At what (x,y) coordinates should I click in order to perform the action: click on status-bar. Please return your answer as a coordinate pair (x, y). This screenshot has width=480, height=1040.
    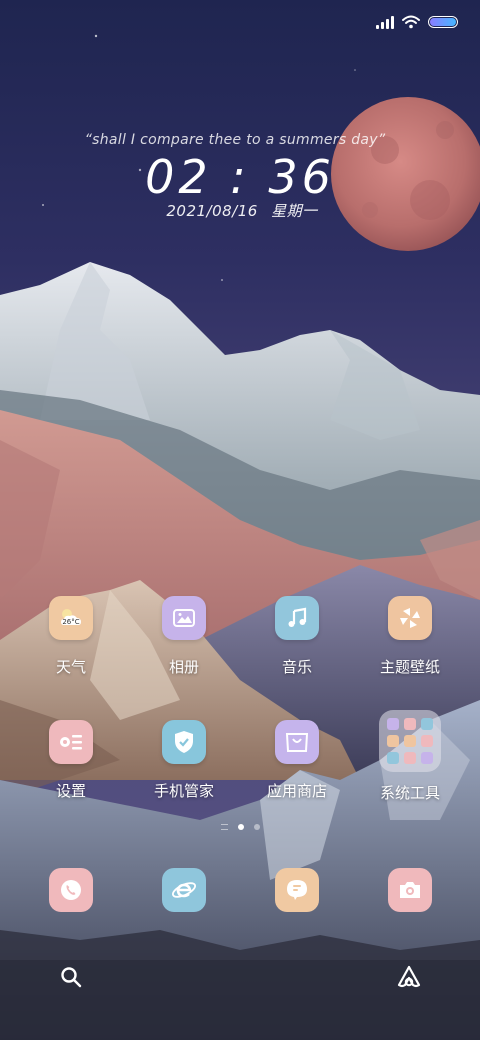
    Looking at the image, I should click on (417, 22).